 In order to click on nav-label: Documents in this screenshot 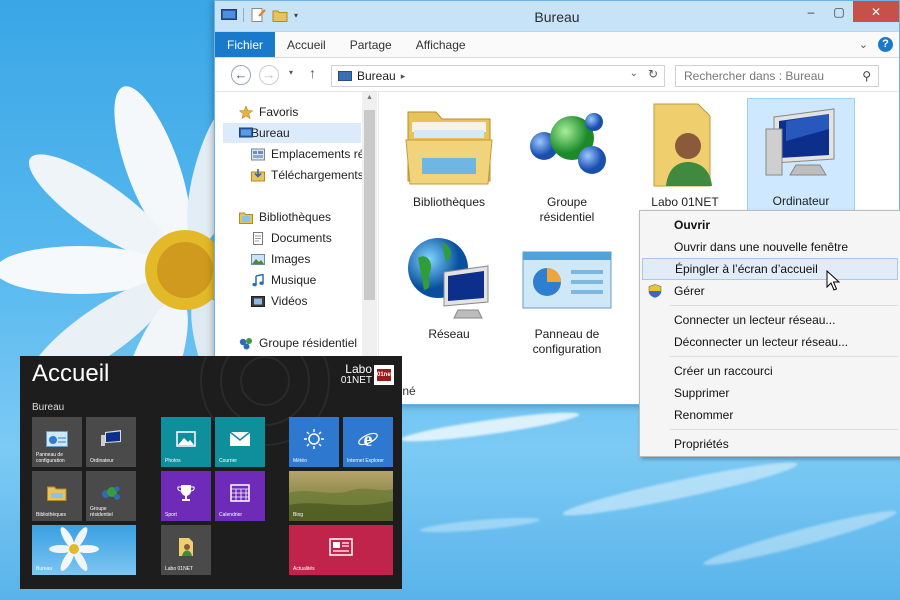, I will do `click(301, 238)`.